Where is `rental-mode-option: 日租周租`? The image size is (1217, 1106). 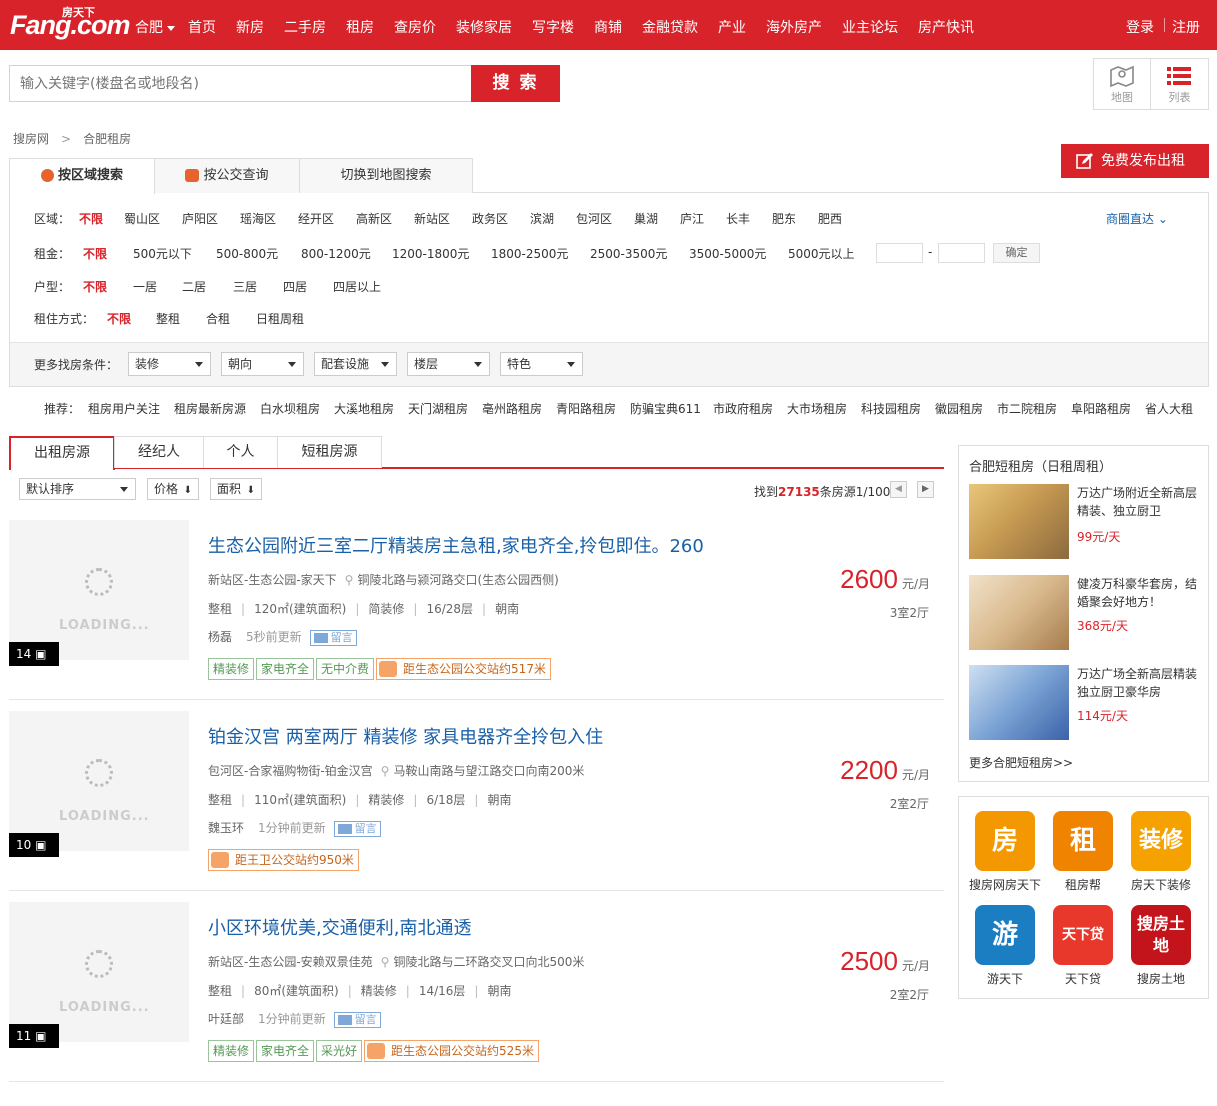 rental-mode-option: 日租周租 is located at coordinates (280, 318).